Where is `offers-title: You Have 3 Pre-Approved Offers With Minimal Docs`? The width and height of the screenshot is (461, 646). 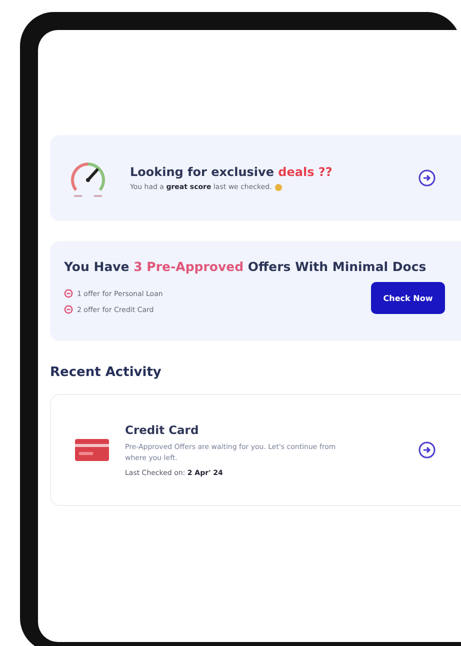 offers-title: You Have 3 Pre-Approved Offers With Minimal Docs is located at coordinates (246, 266).